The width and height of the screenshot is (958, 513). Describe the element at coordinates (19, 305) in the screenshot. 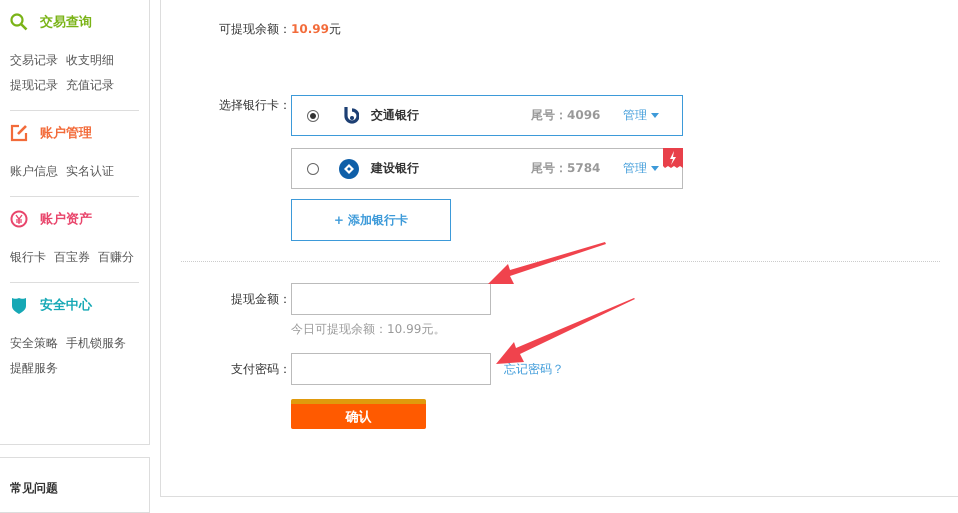

I see `shield-icon` at that location.